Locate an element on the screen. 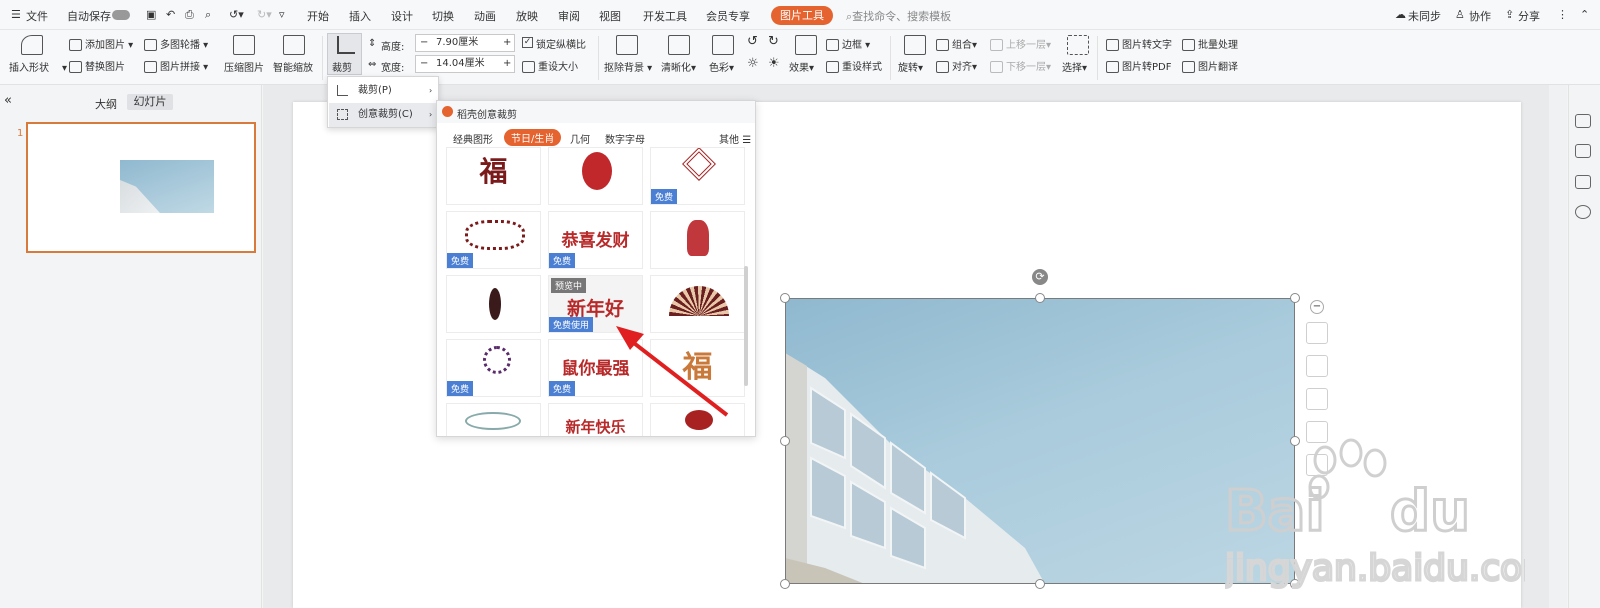  tab-review: 审阅 is located at coordinates (569, 16).